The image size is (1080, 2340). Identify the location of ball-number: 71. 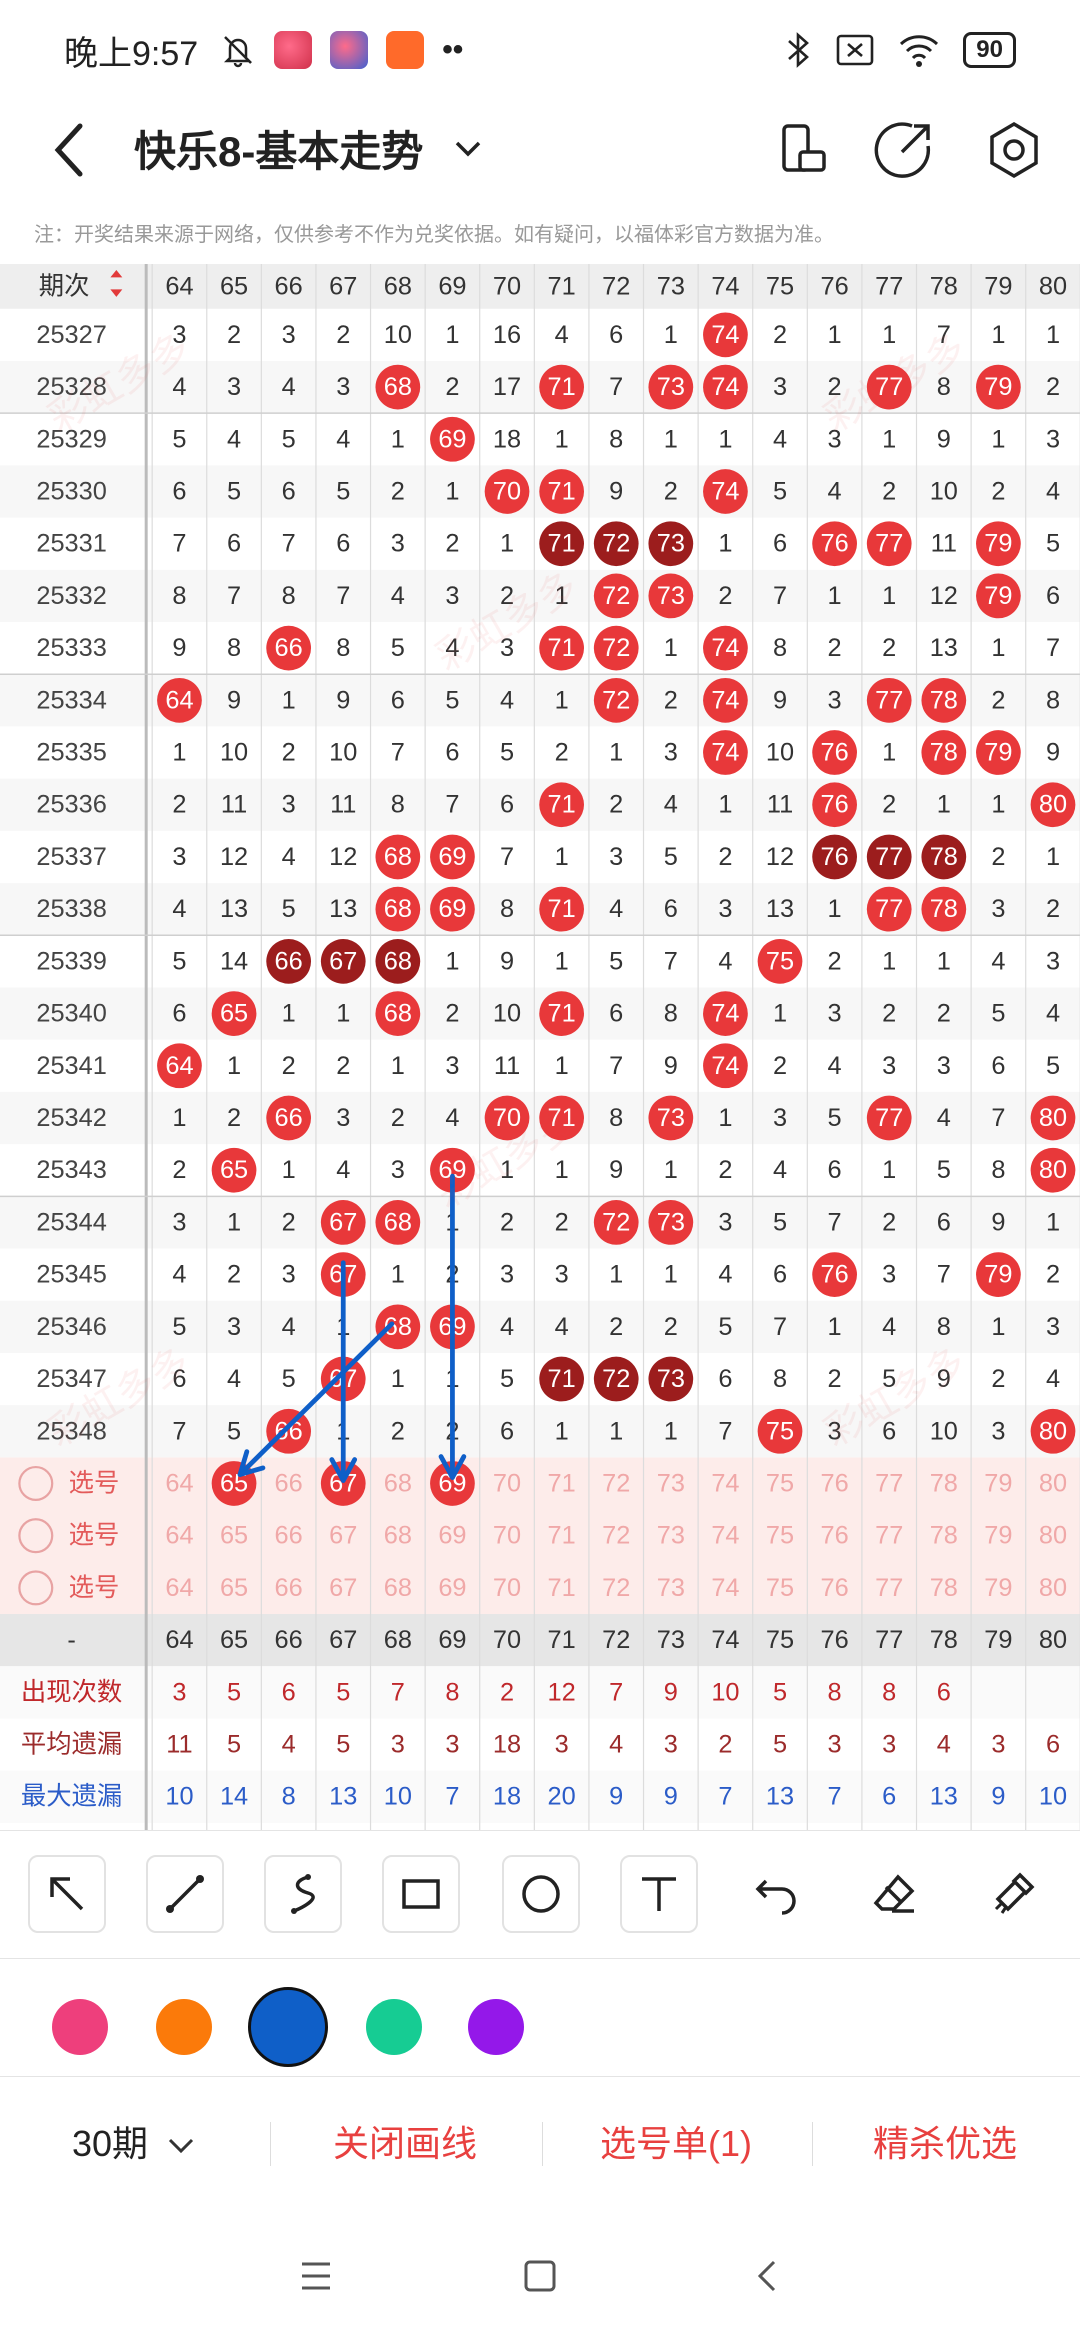
(562, 1014).